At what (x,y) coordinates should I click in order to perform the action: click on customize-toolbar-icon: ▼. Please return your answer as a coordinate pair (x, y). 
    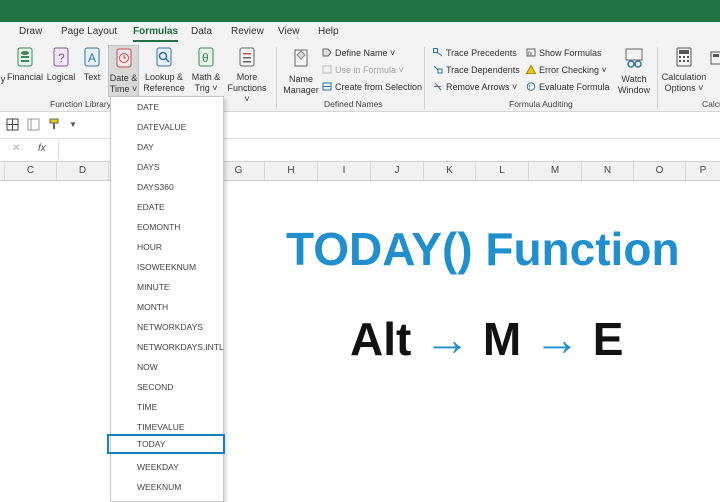
    Looking at the image, I should click on (73, 124).